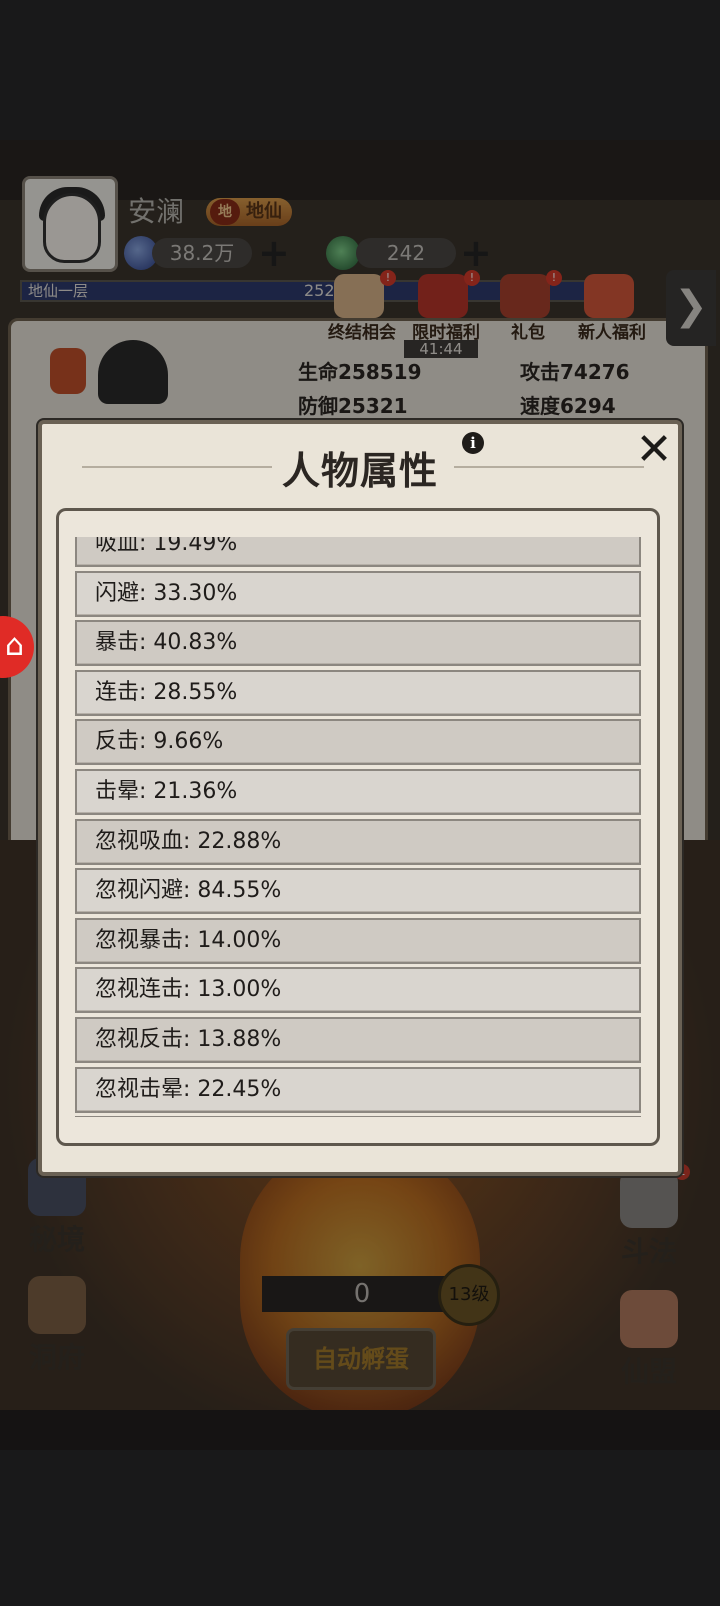 This screenshot has width=720, height=1606. What do you see at coordinates (358, 593) in the screenshot?
I see `attribute-row: 闪避: 33.30%` at bounding box center [358, 593].